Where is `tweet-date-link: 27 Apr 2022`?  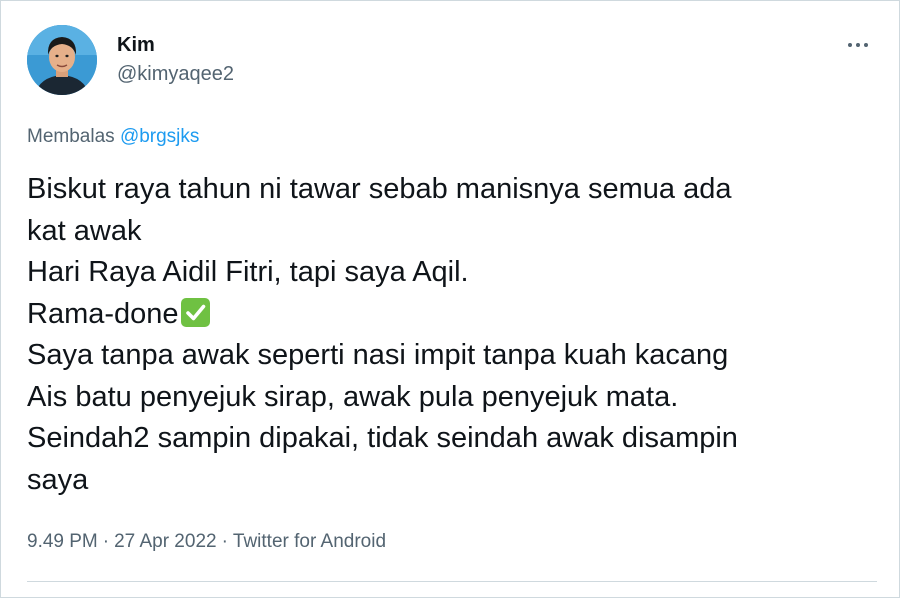 tweet-date-link: 27 Apr 2022 is located at coordinates (165, 541).